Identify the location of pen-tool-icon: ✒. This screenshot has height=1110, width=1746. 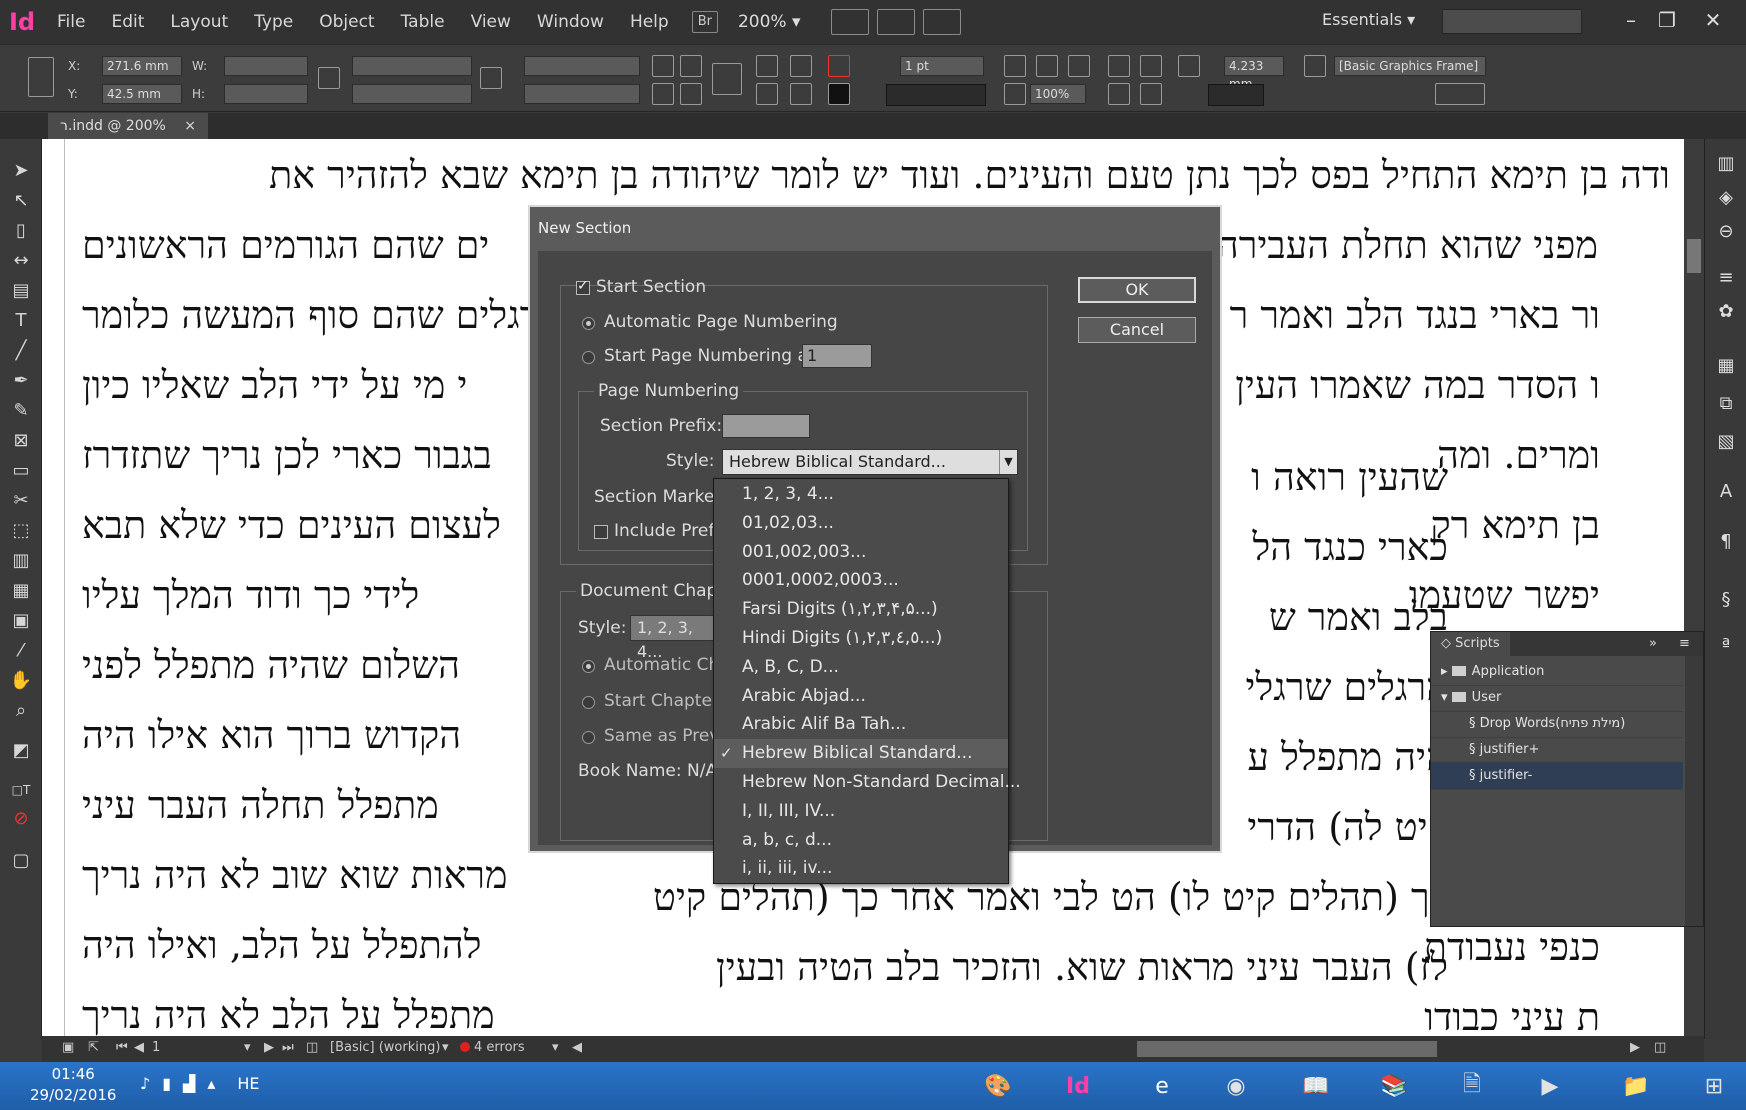
(21, 380).